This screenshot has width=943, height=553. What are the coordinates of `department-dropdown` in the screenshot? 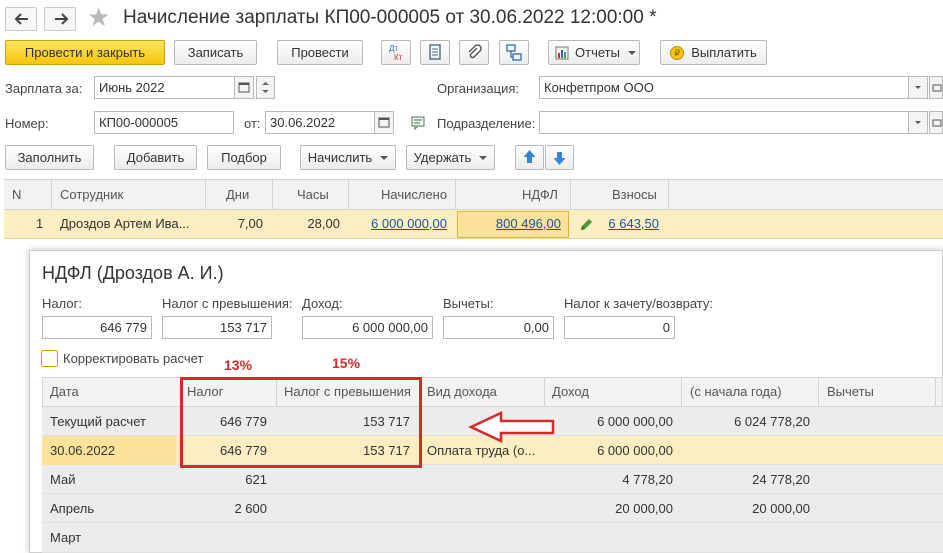 It's located at (918, 122).